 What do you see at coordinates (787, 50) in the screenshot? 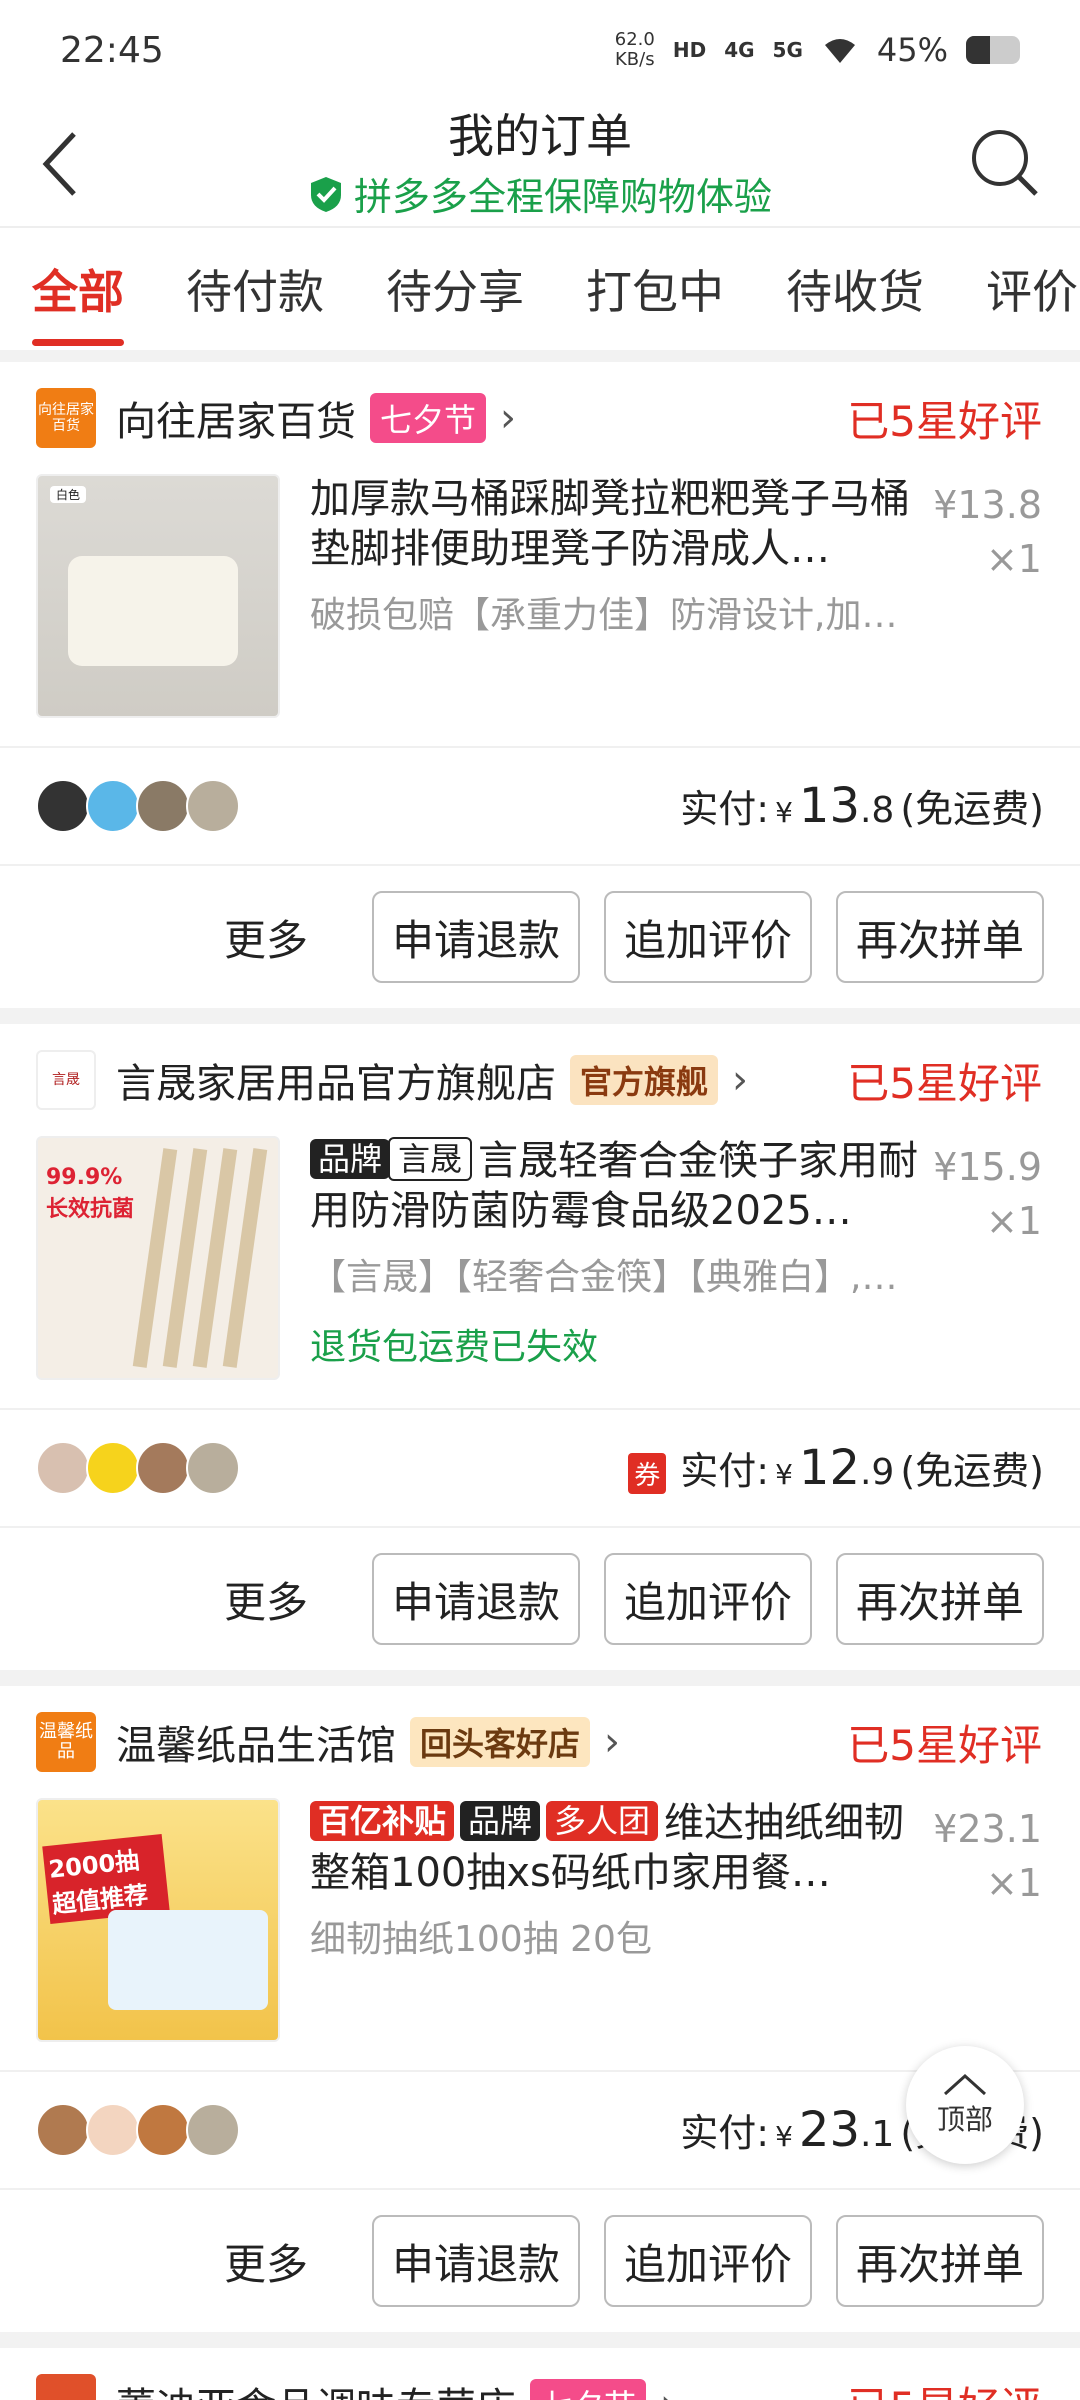
I see `signal-5g-icon: 5G` at bounding box center [787, 50].